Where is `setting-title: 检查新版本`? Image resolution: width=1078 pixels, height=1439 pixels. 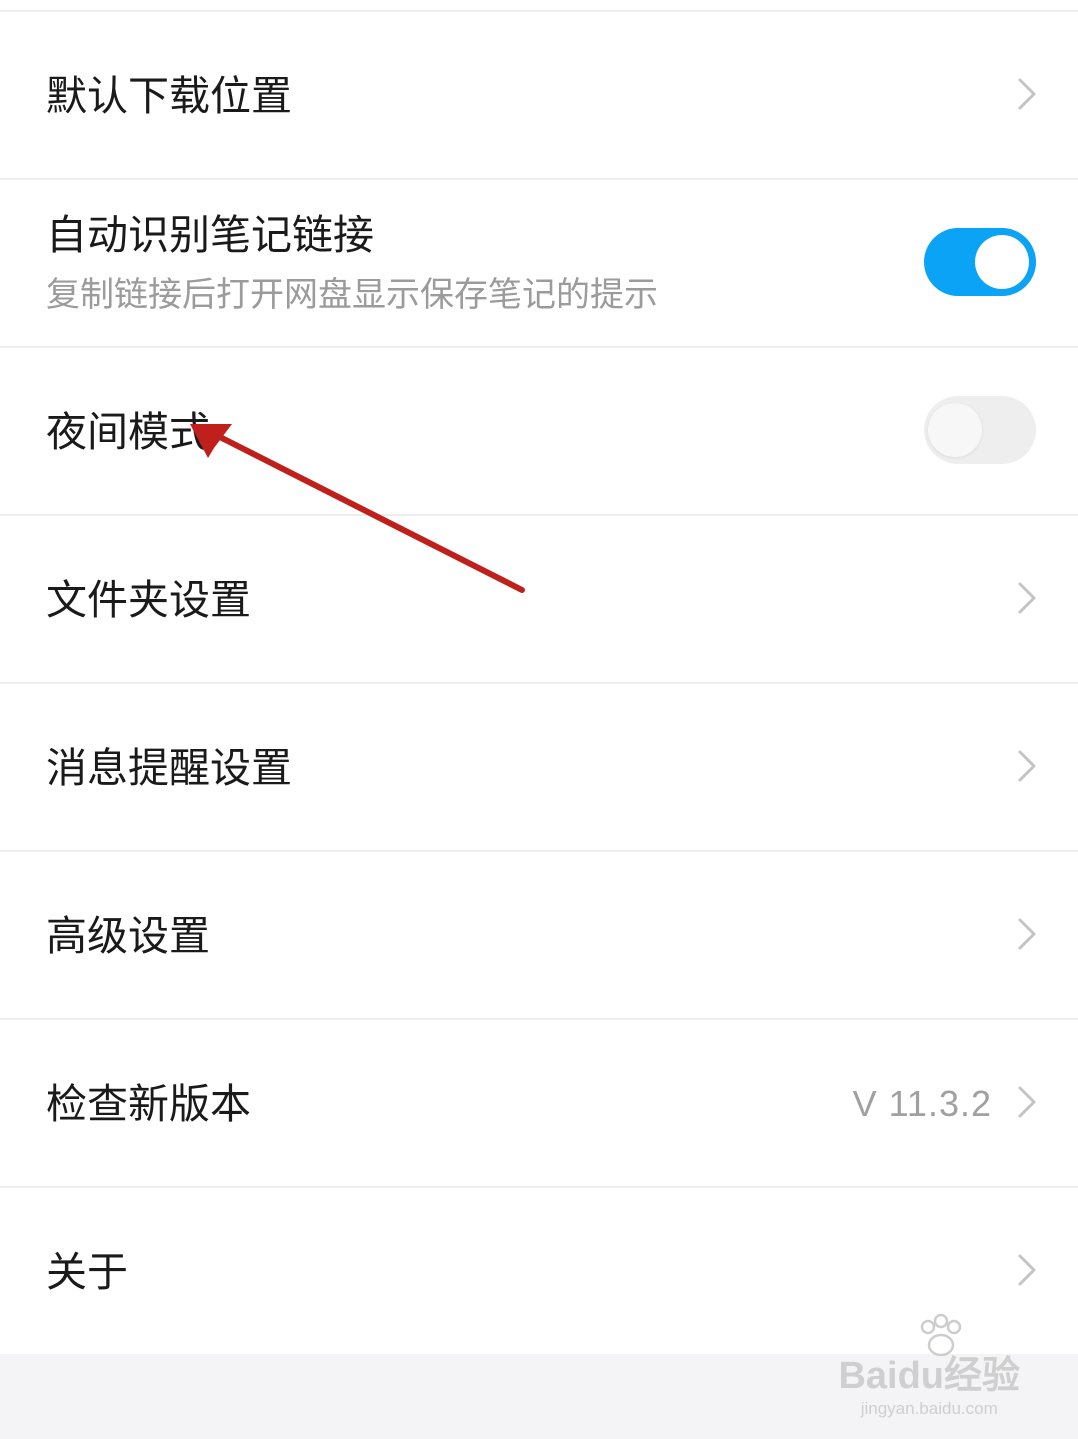
setting-title: 检查新版本 is located at coordinates (148, 1104).